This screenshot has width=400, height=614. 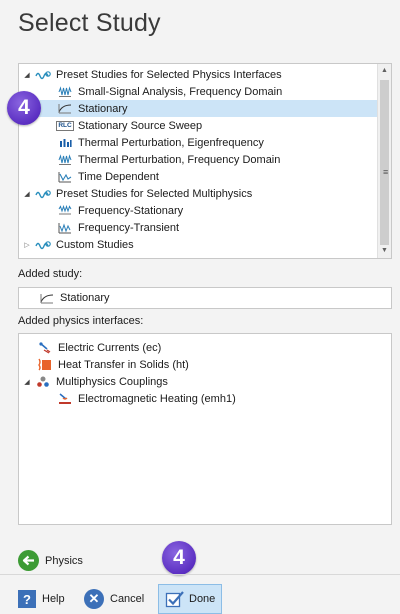 I want to click on eigenfrequency-icon, so click(x=65, y=142).